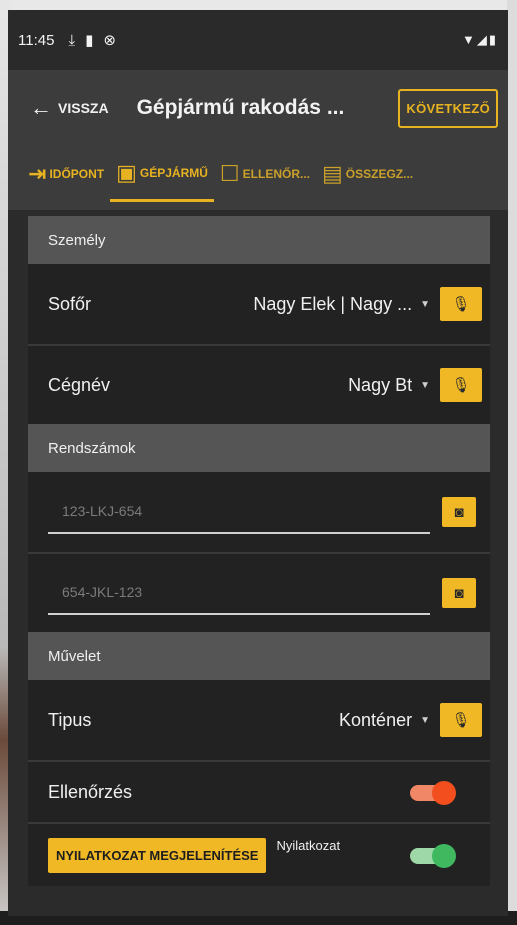 The image size is (517, 925). Describe the element at coordinates (308, 845) in the screenshot. I see `declaration-label: Nyilatkozat` at that location.